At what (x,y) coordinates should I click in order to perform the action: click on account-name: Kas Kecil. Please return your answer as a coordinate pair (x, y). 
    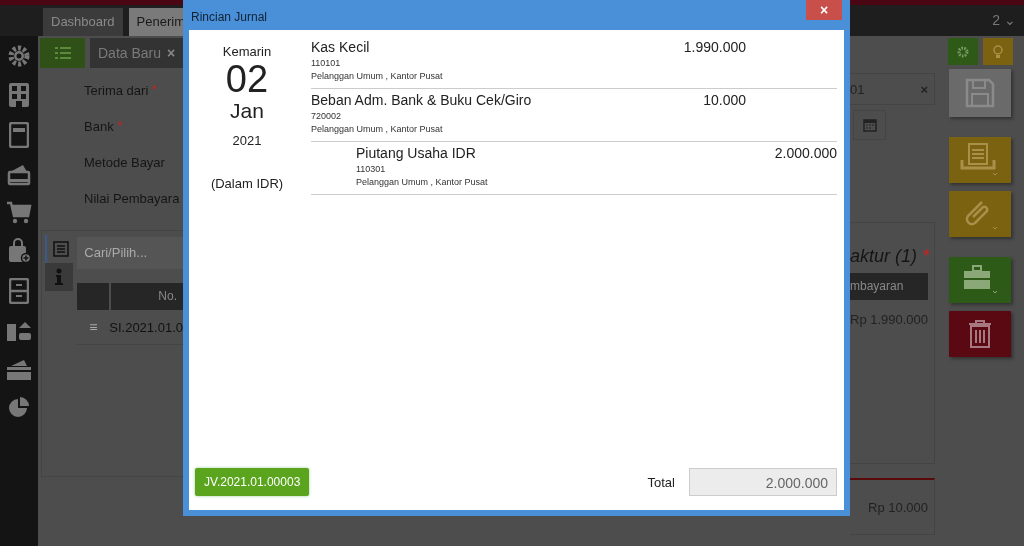
    Looking at the image, I should click on (341, 47).